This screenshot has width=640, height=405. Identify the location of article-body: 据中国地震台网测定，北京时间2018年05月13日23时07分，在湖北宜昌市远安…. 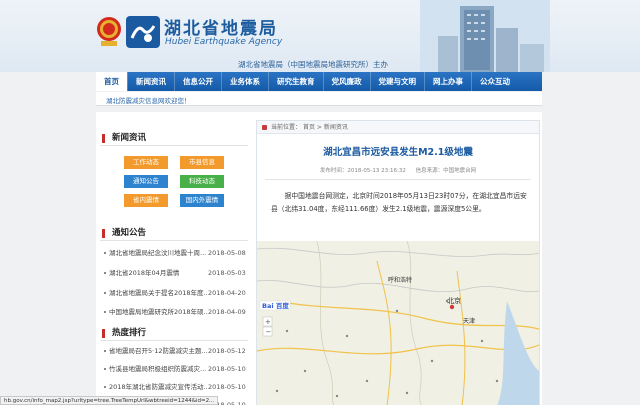
(399, 202).